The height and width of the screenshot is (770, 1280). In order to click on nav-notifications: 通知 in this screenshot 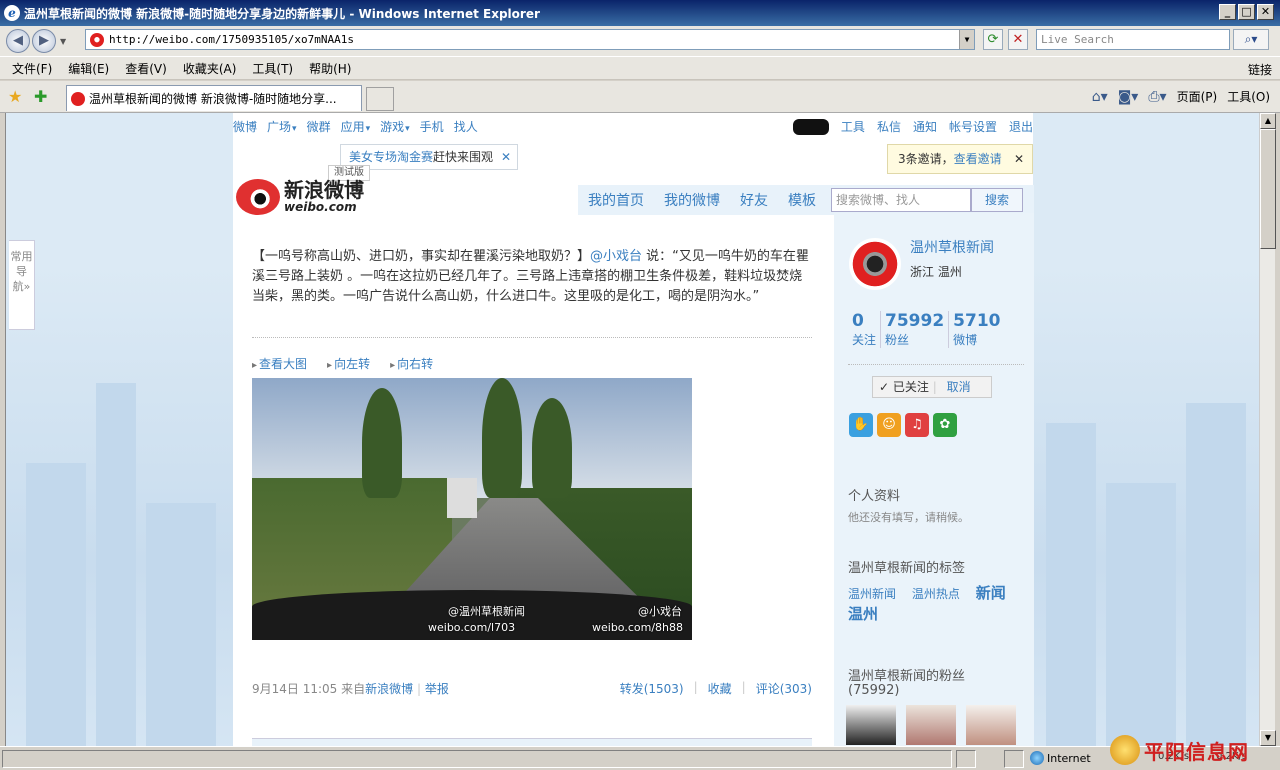, I will do `click(925, 126)`.